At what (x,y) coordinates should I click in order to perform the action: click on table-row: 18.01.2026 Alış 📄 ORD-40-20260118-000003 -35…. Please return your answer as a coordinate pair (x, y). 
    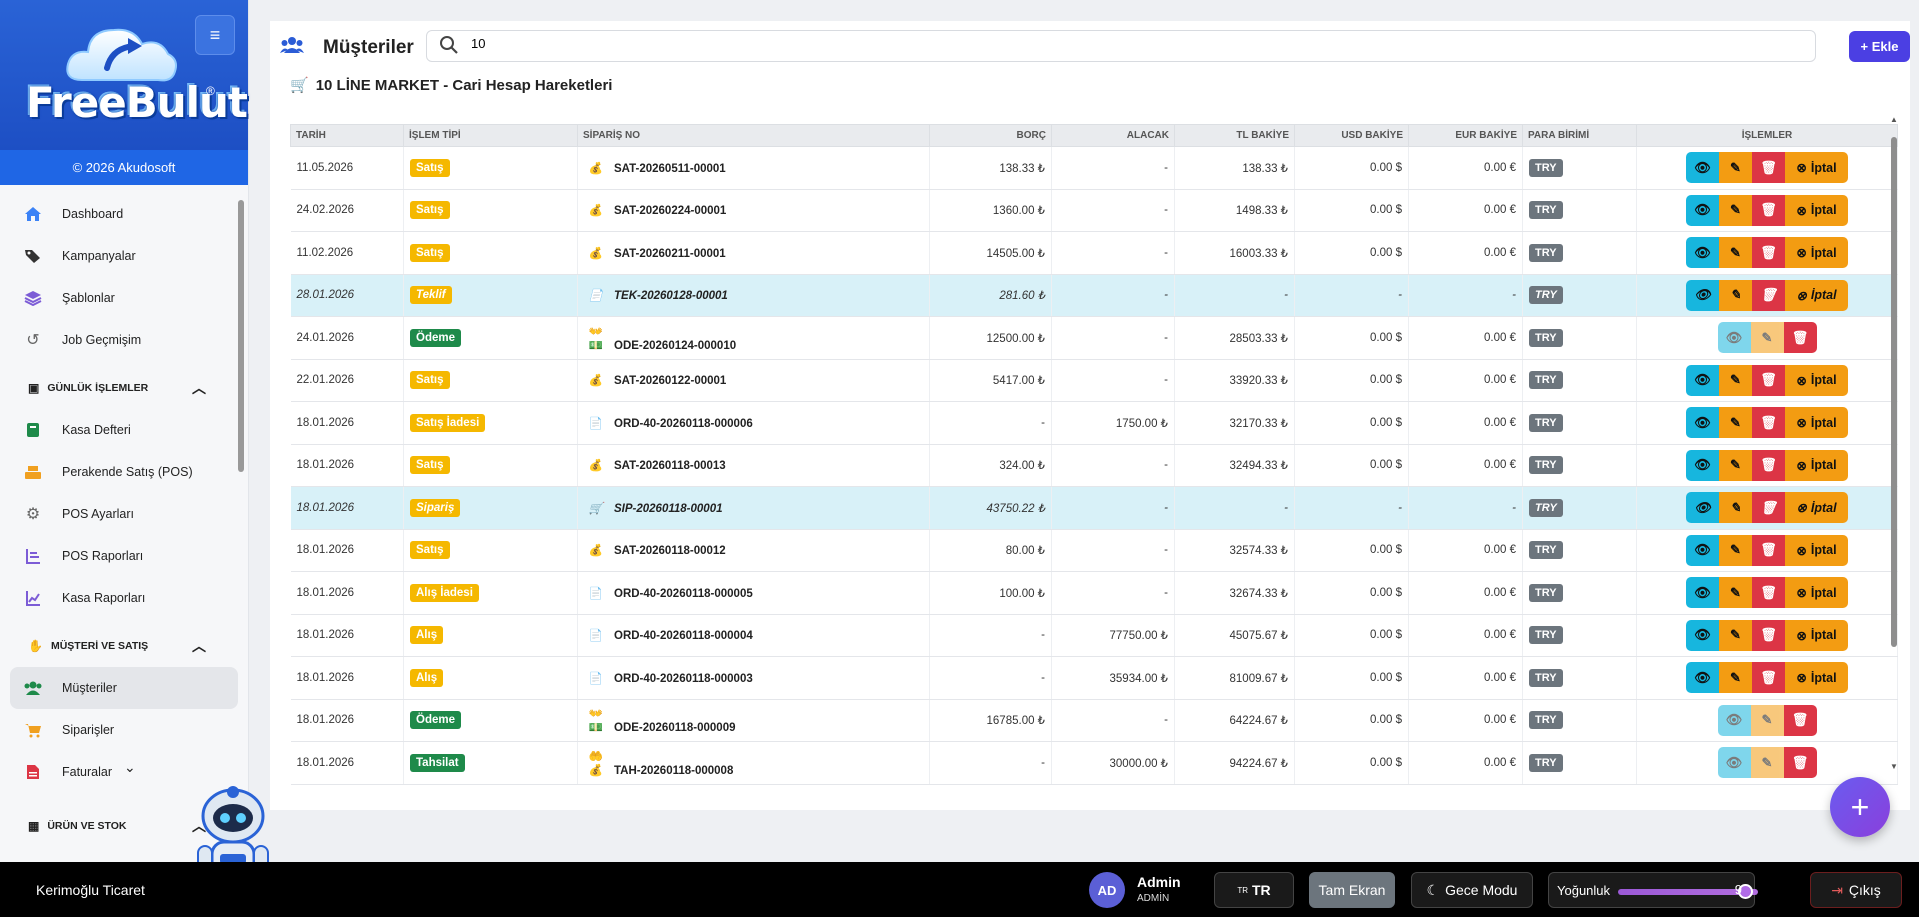
    Looking at the image, I should click on (1094, 678).